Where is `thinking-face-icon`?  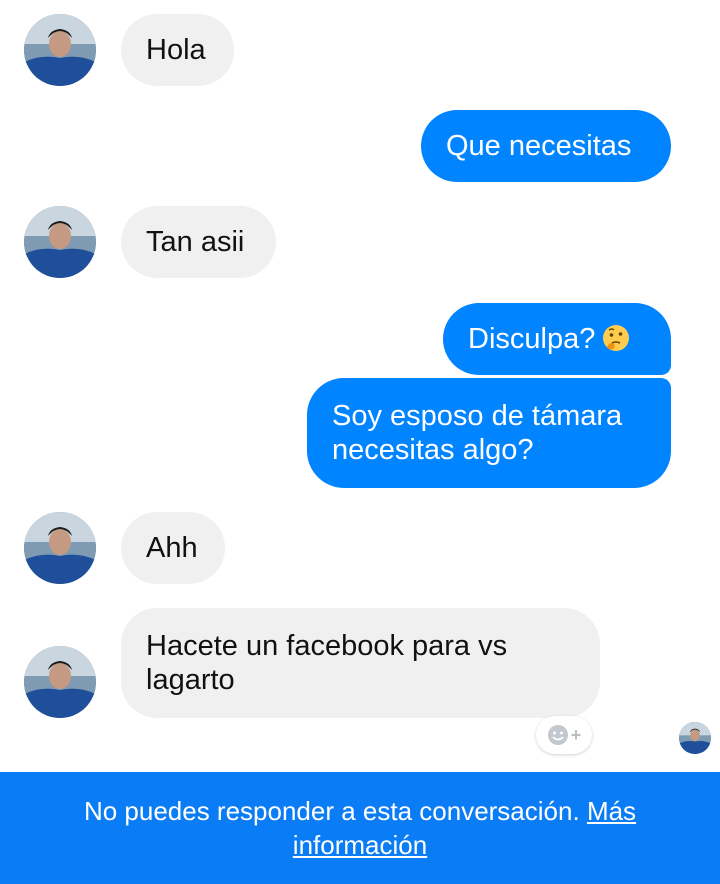 thinking-face-icon is located at coordinates (616, 338).